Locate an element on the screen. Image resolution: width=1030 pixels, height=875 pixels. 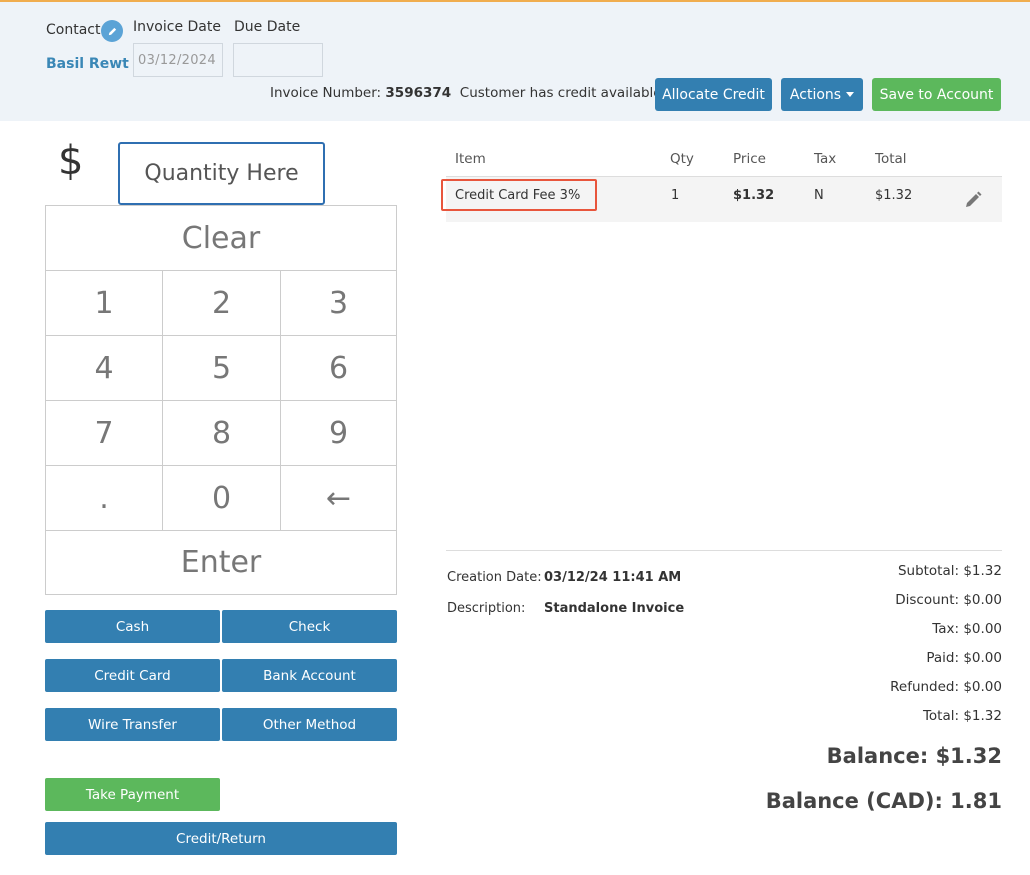
actions-dropdown-button: Actions is located at coordinates (822, 94).